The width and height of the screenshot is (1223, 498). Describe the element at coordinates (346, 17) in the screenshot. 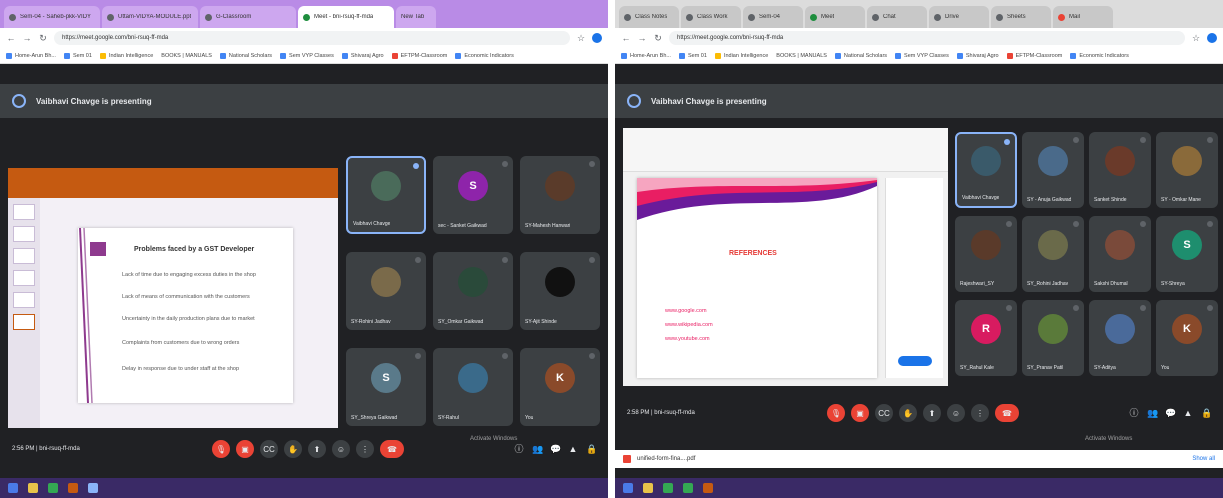

I see `browser-tab-active: Meet - bni-rsuq-ff-mda` at that location.